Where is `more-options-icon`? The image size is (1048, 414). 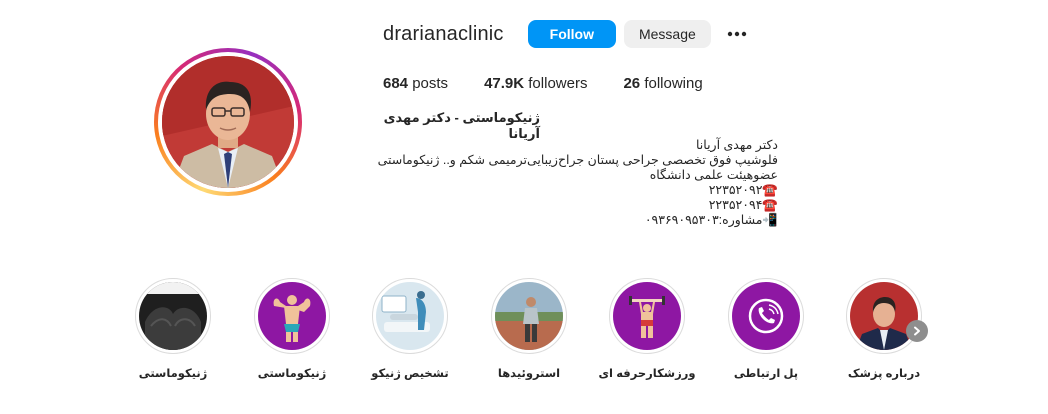 more-options-icon is located at coordinates (737, 34).